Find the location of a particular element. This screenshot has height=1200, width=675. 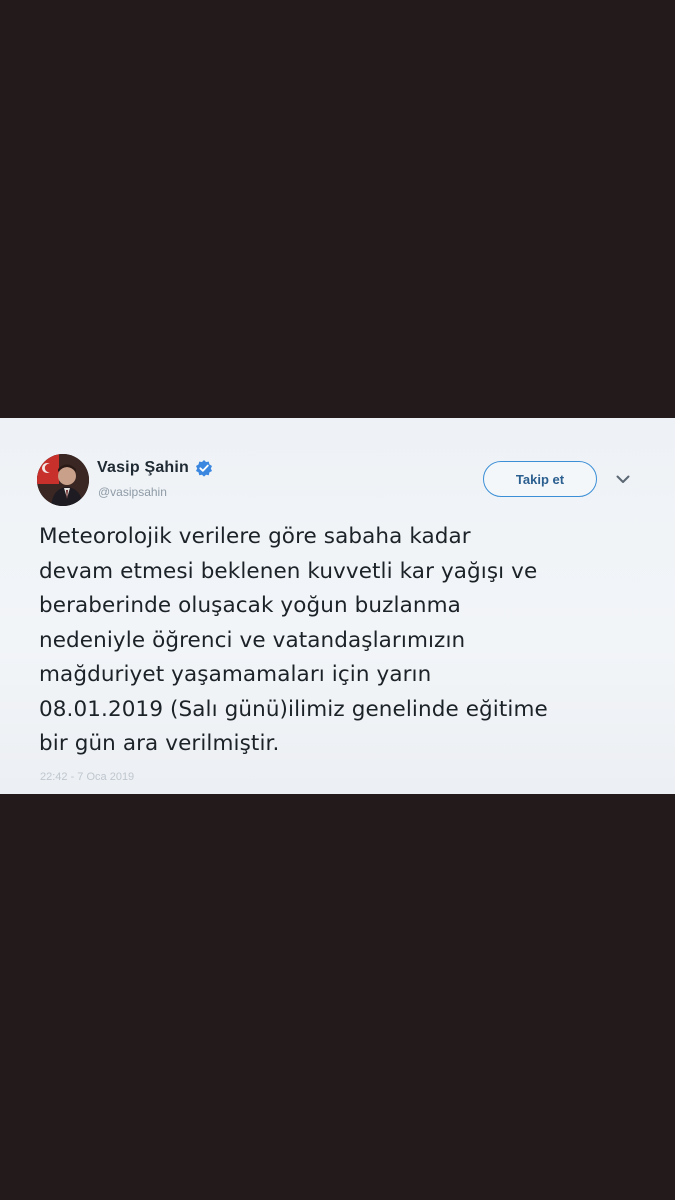

verified-badge-icon is located at coordinates (204, 468).